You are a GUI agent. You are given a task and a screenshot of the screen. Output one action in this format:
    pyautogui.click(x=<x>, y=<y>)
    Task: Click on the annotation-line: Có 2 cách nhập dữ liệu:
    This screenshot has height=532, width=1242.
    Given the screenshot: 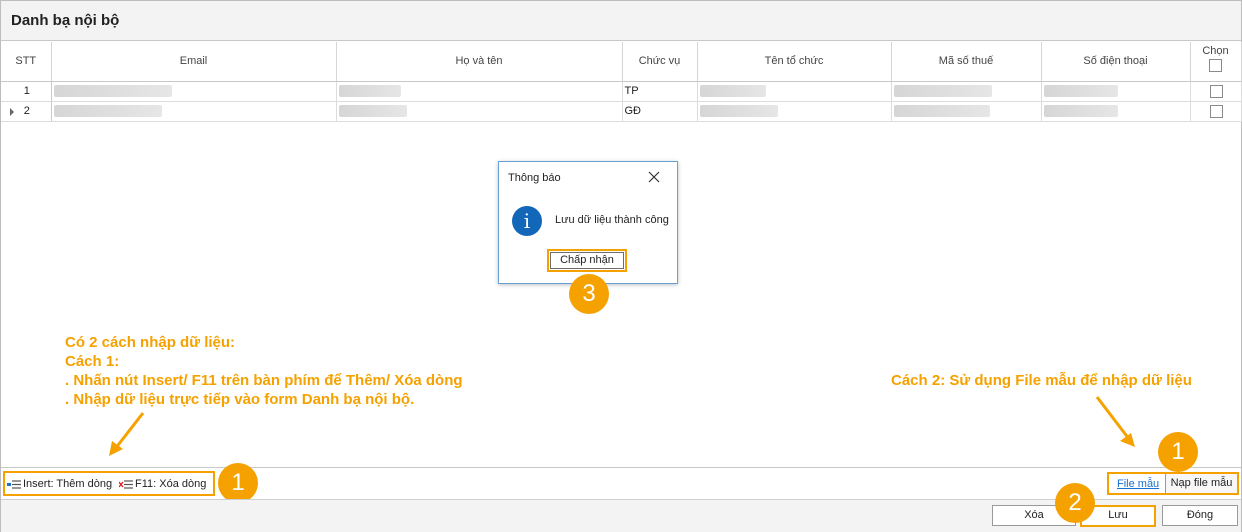 What is the action you would take?
    pyautogui.click(x=150, y=342)
    